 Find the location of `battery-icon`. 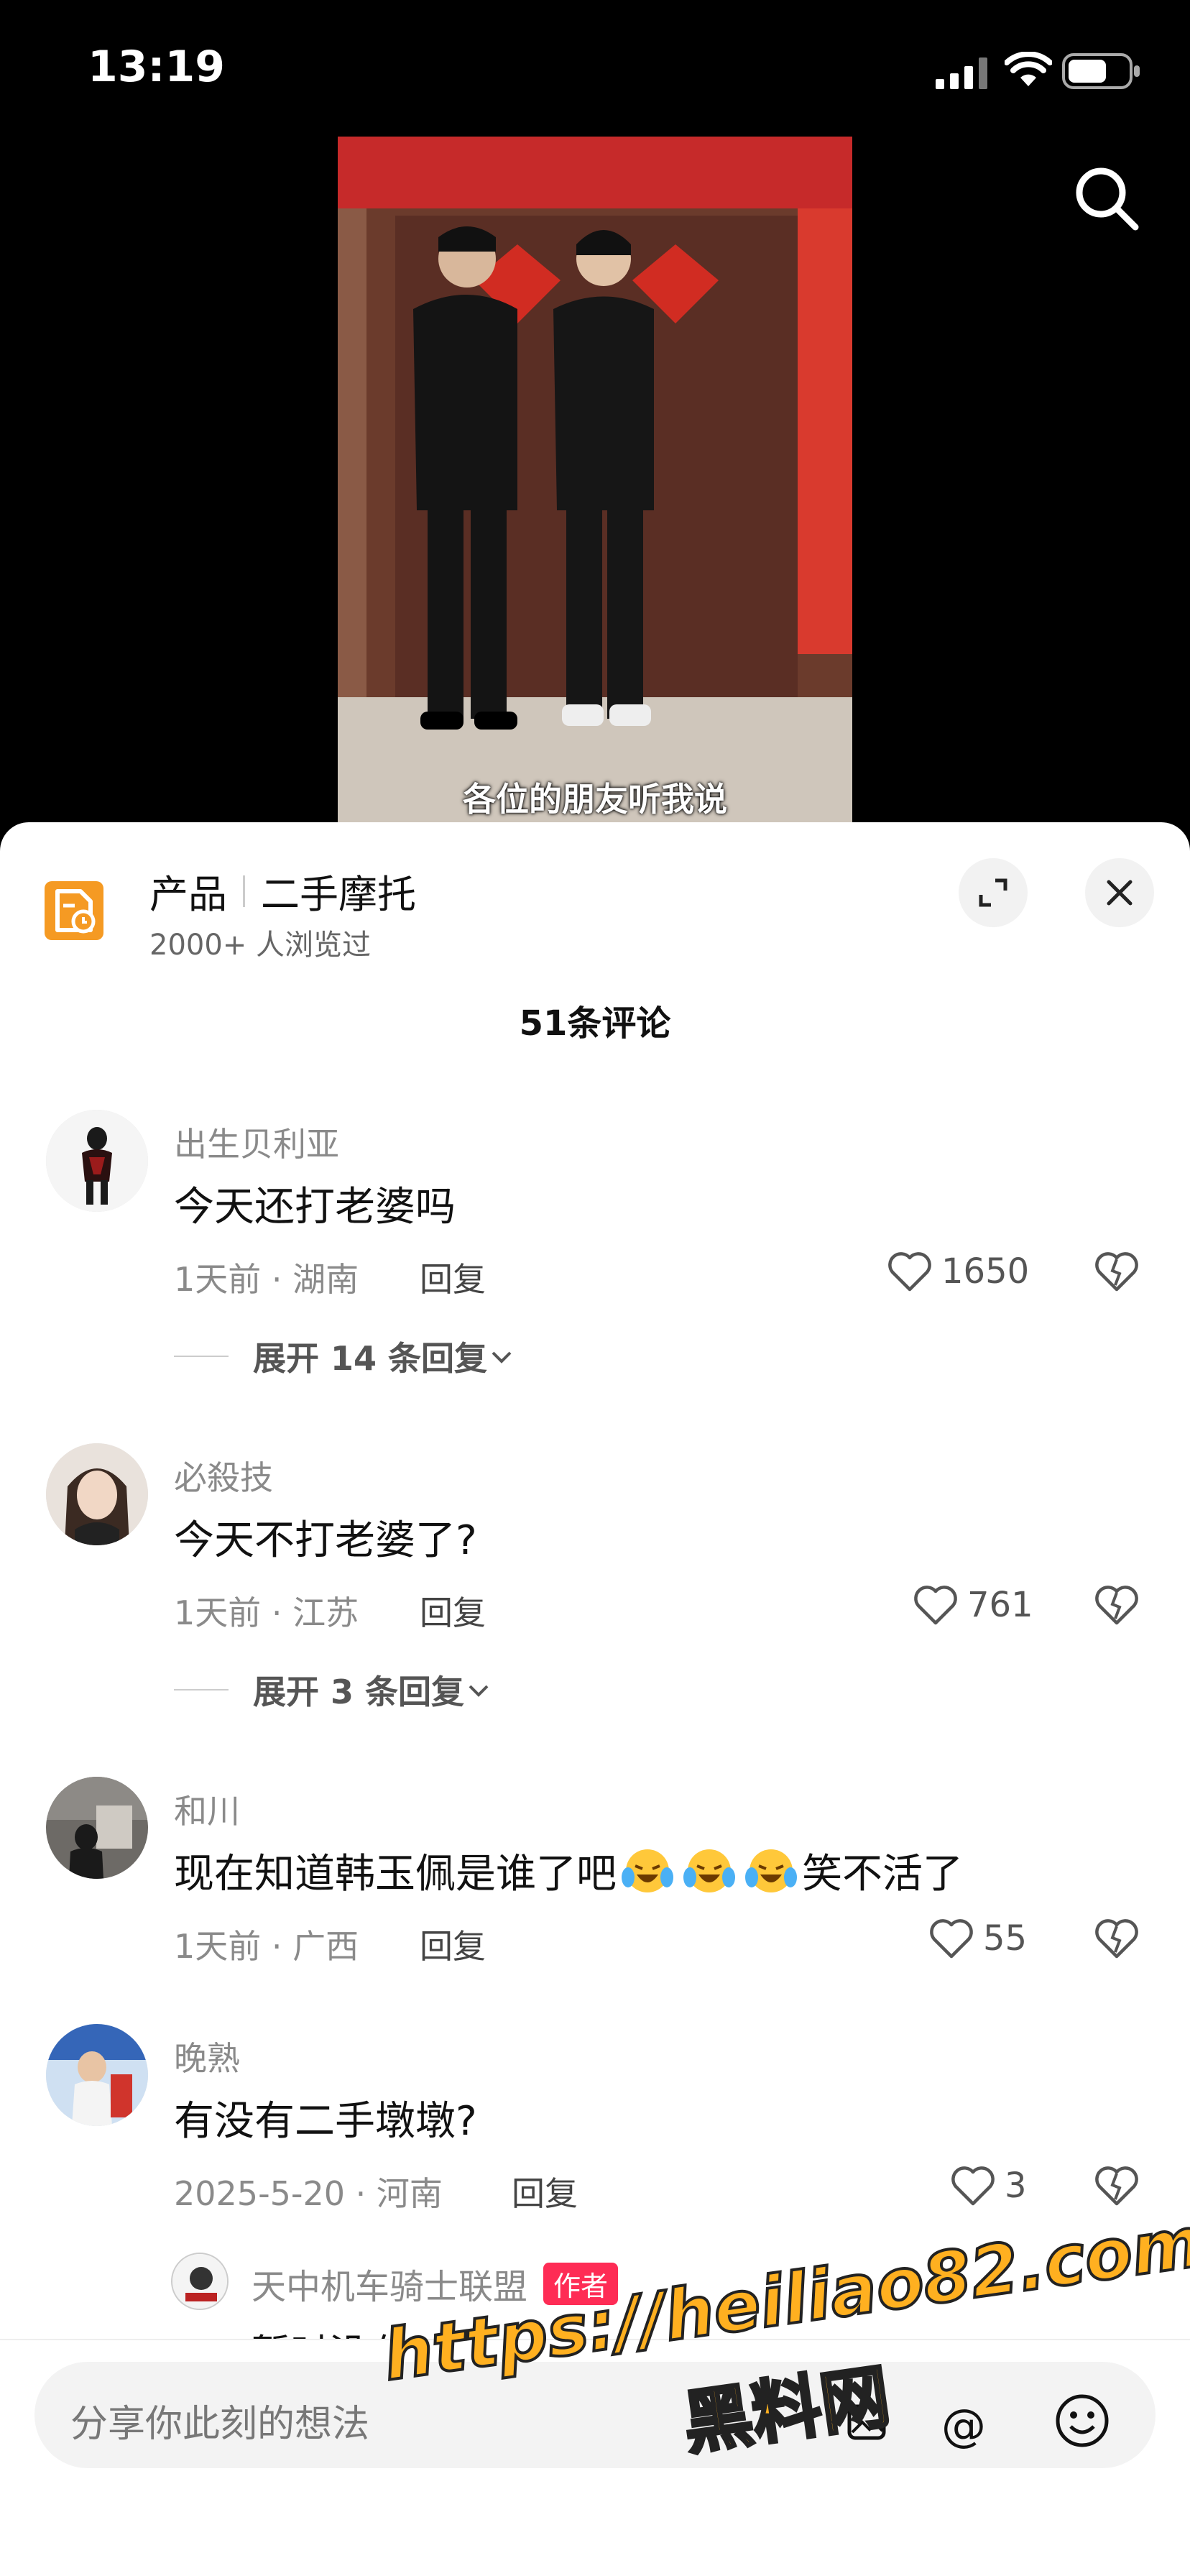

battery-icon is located at coordinates (1101, 71).